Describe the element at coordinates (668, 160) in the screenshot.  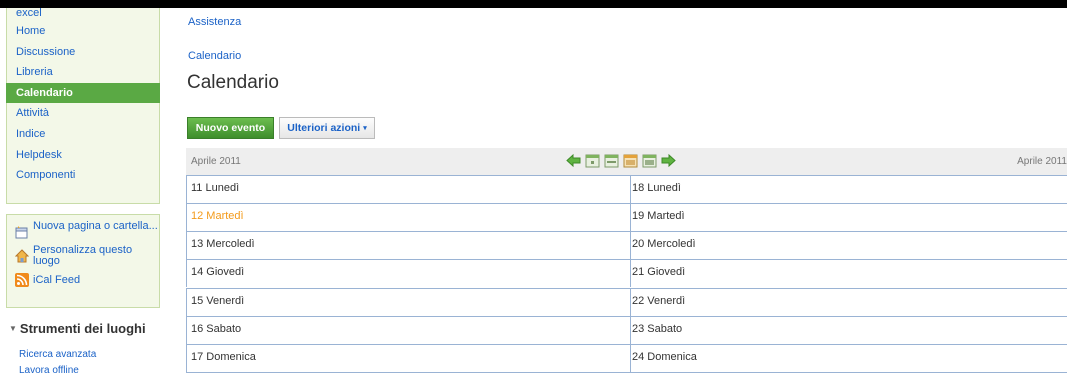
I see `next-arrow-icon` at that location.